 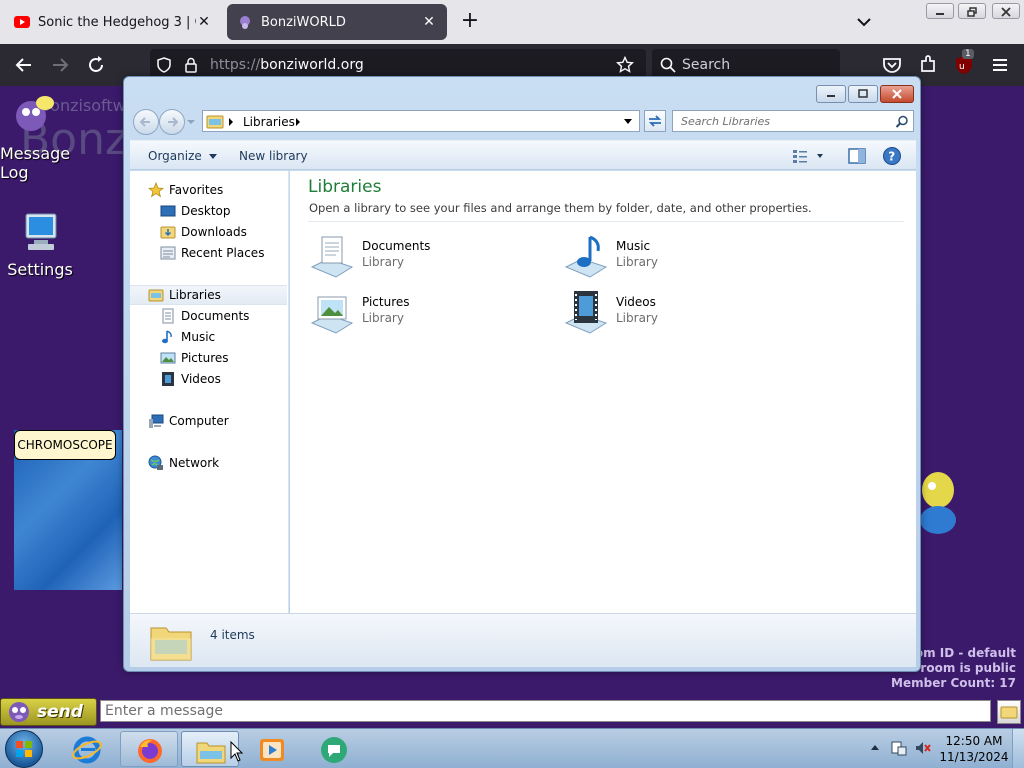 I want to click on explorer-maximize-button, so click(x=863, y=94).